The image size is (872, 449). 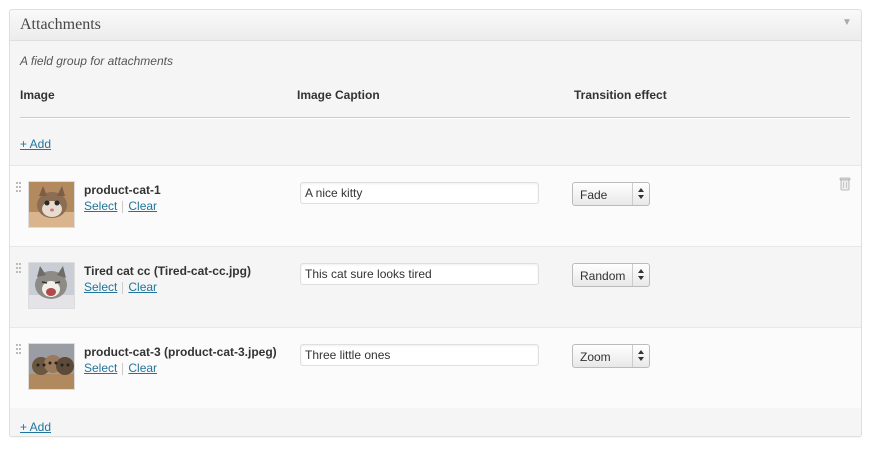 What do you see at coordinates (122, 190) in the screenshot?
I see `attachment-name: product-cat-1` at bounding box center [122, 190].